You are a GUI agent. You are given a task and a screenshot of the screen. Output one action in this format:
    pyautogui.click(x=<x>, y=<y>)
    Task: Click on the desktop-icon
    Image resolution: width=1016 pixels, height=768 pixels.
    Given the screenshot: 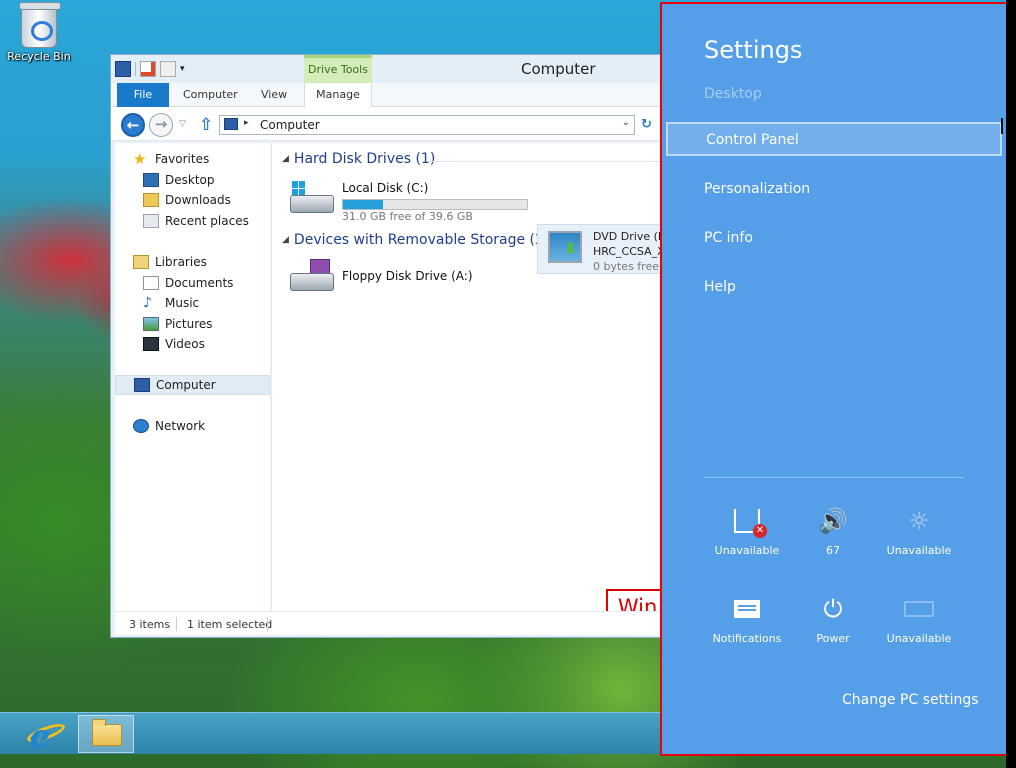 What is the action you would take?
    pyautogui.click(x=151, y=180)
    